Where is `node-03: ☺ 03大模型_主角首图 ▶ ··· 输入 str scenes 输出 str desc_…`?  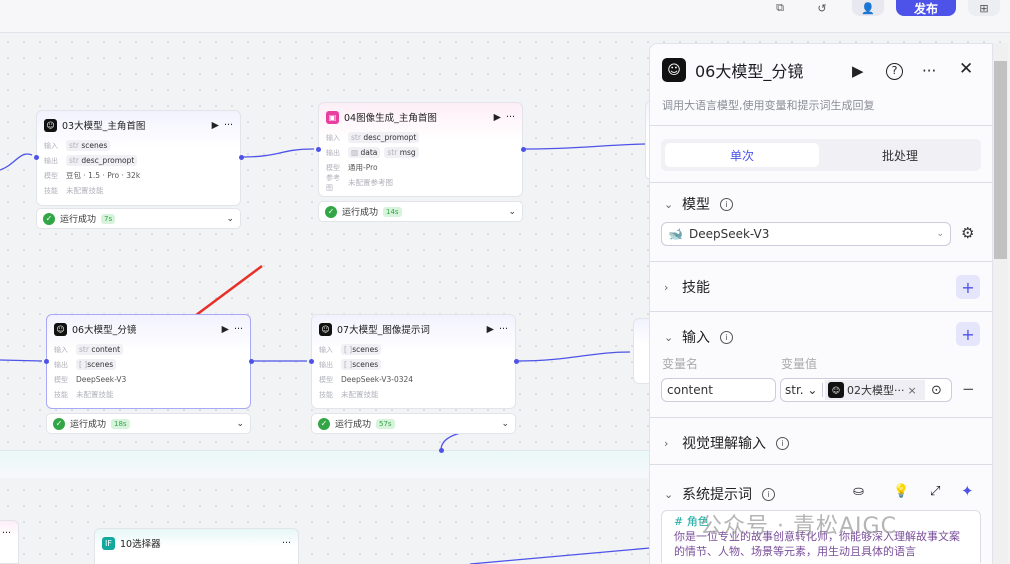
node-03: ☺ 03大模型_主角首图 ▶ ··· 输入 str scenes 输出 str desc_… is located at coordinates (138, 158).